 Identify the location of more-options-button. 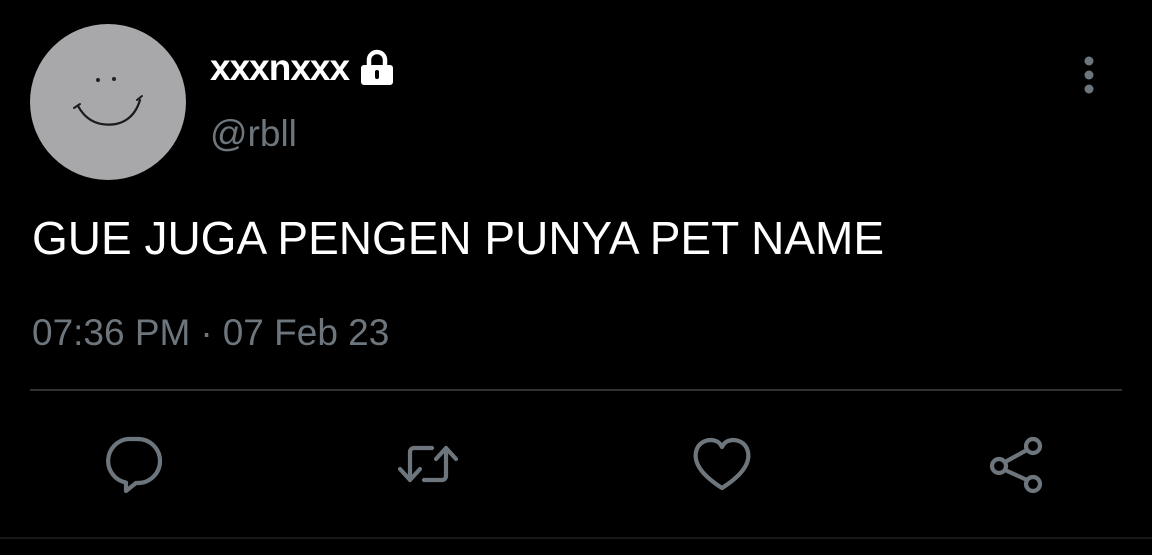
(1089, 75).